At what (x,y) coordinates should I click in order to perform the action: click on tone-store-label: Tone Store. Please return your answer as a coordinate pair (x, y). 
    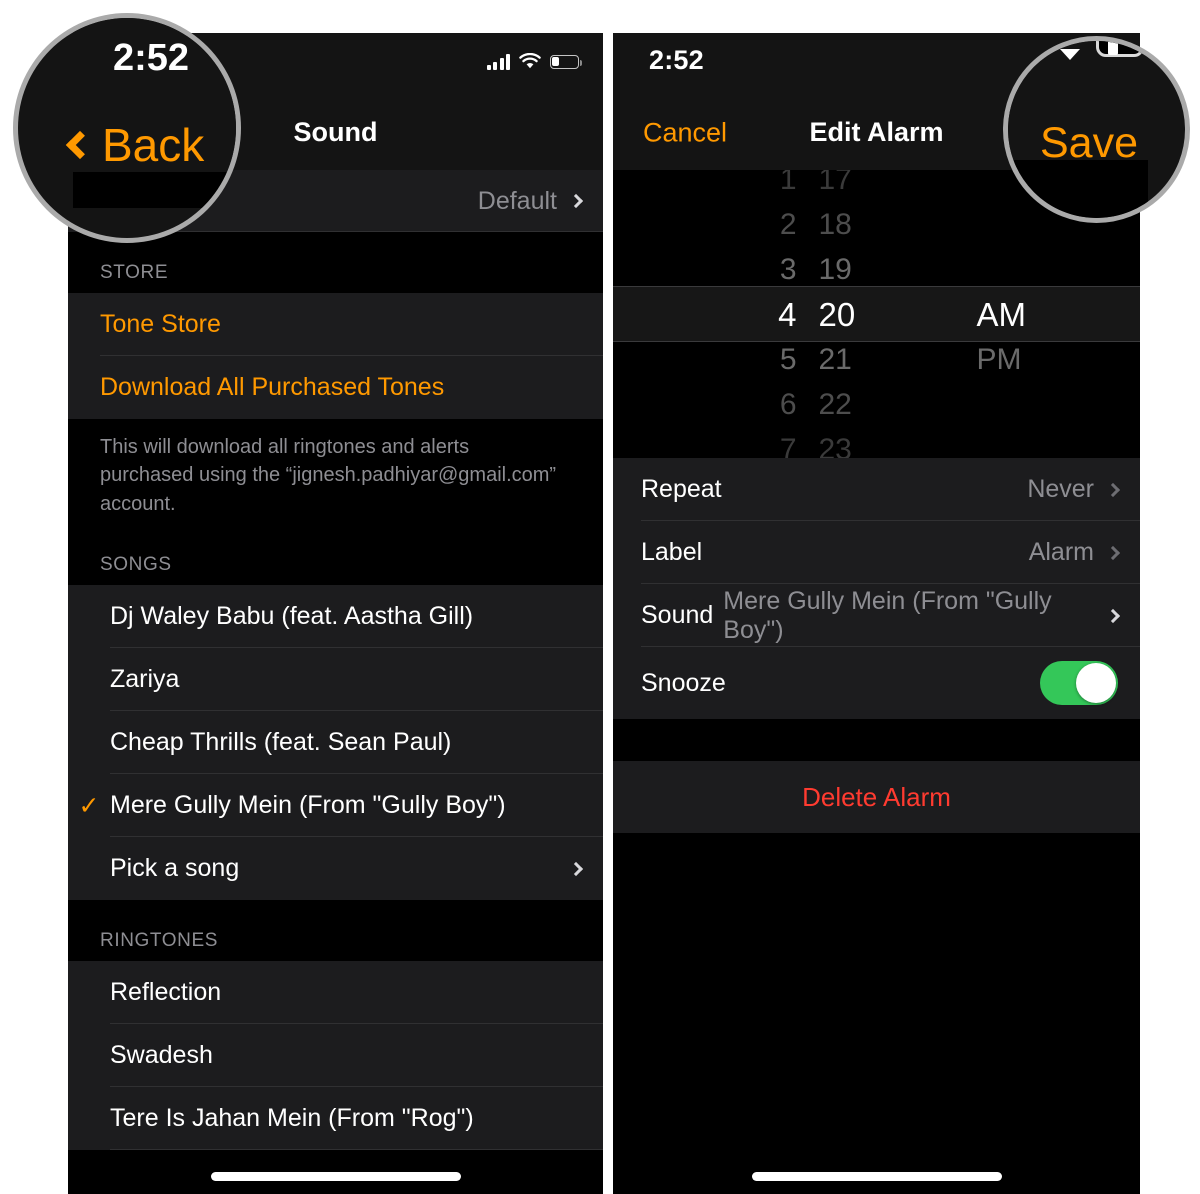
    Looking at the image, I should click on (160, 324).